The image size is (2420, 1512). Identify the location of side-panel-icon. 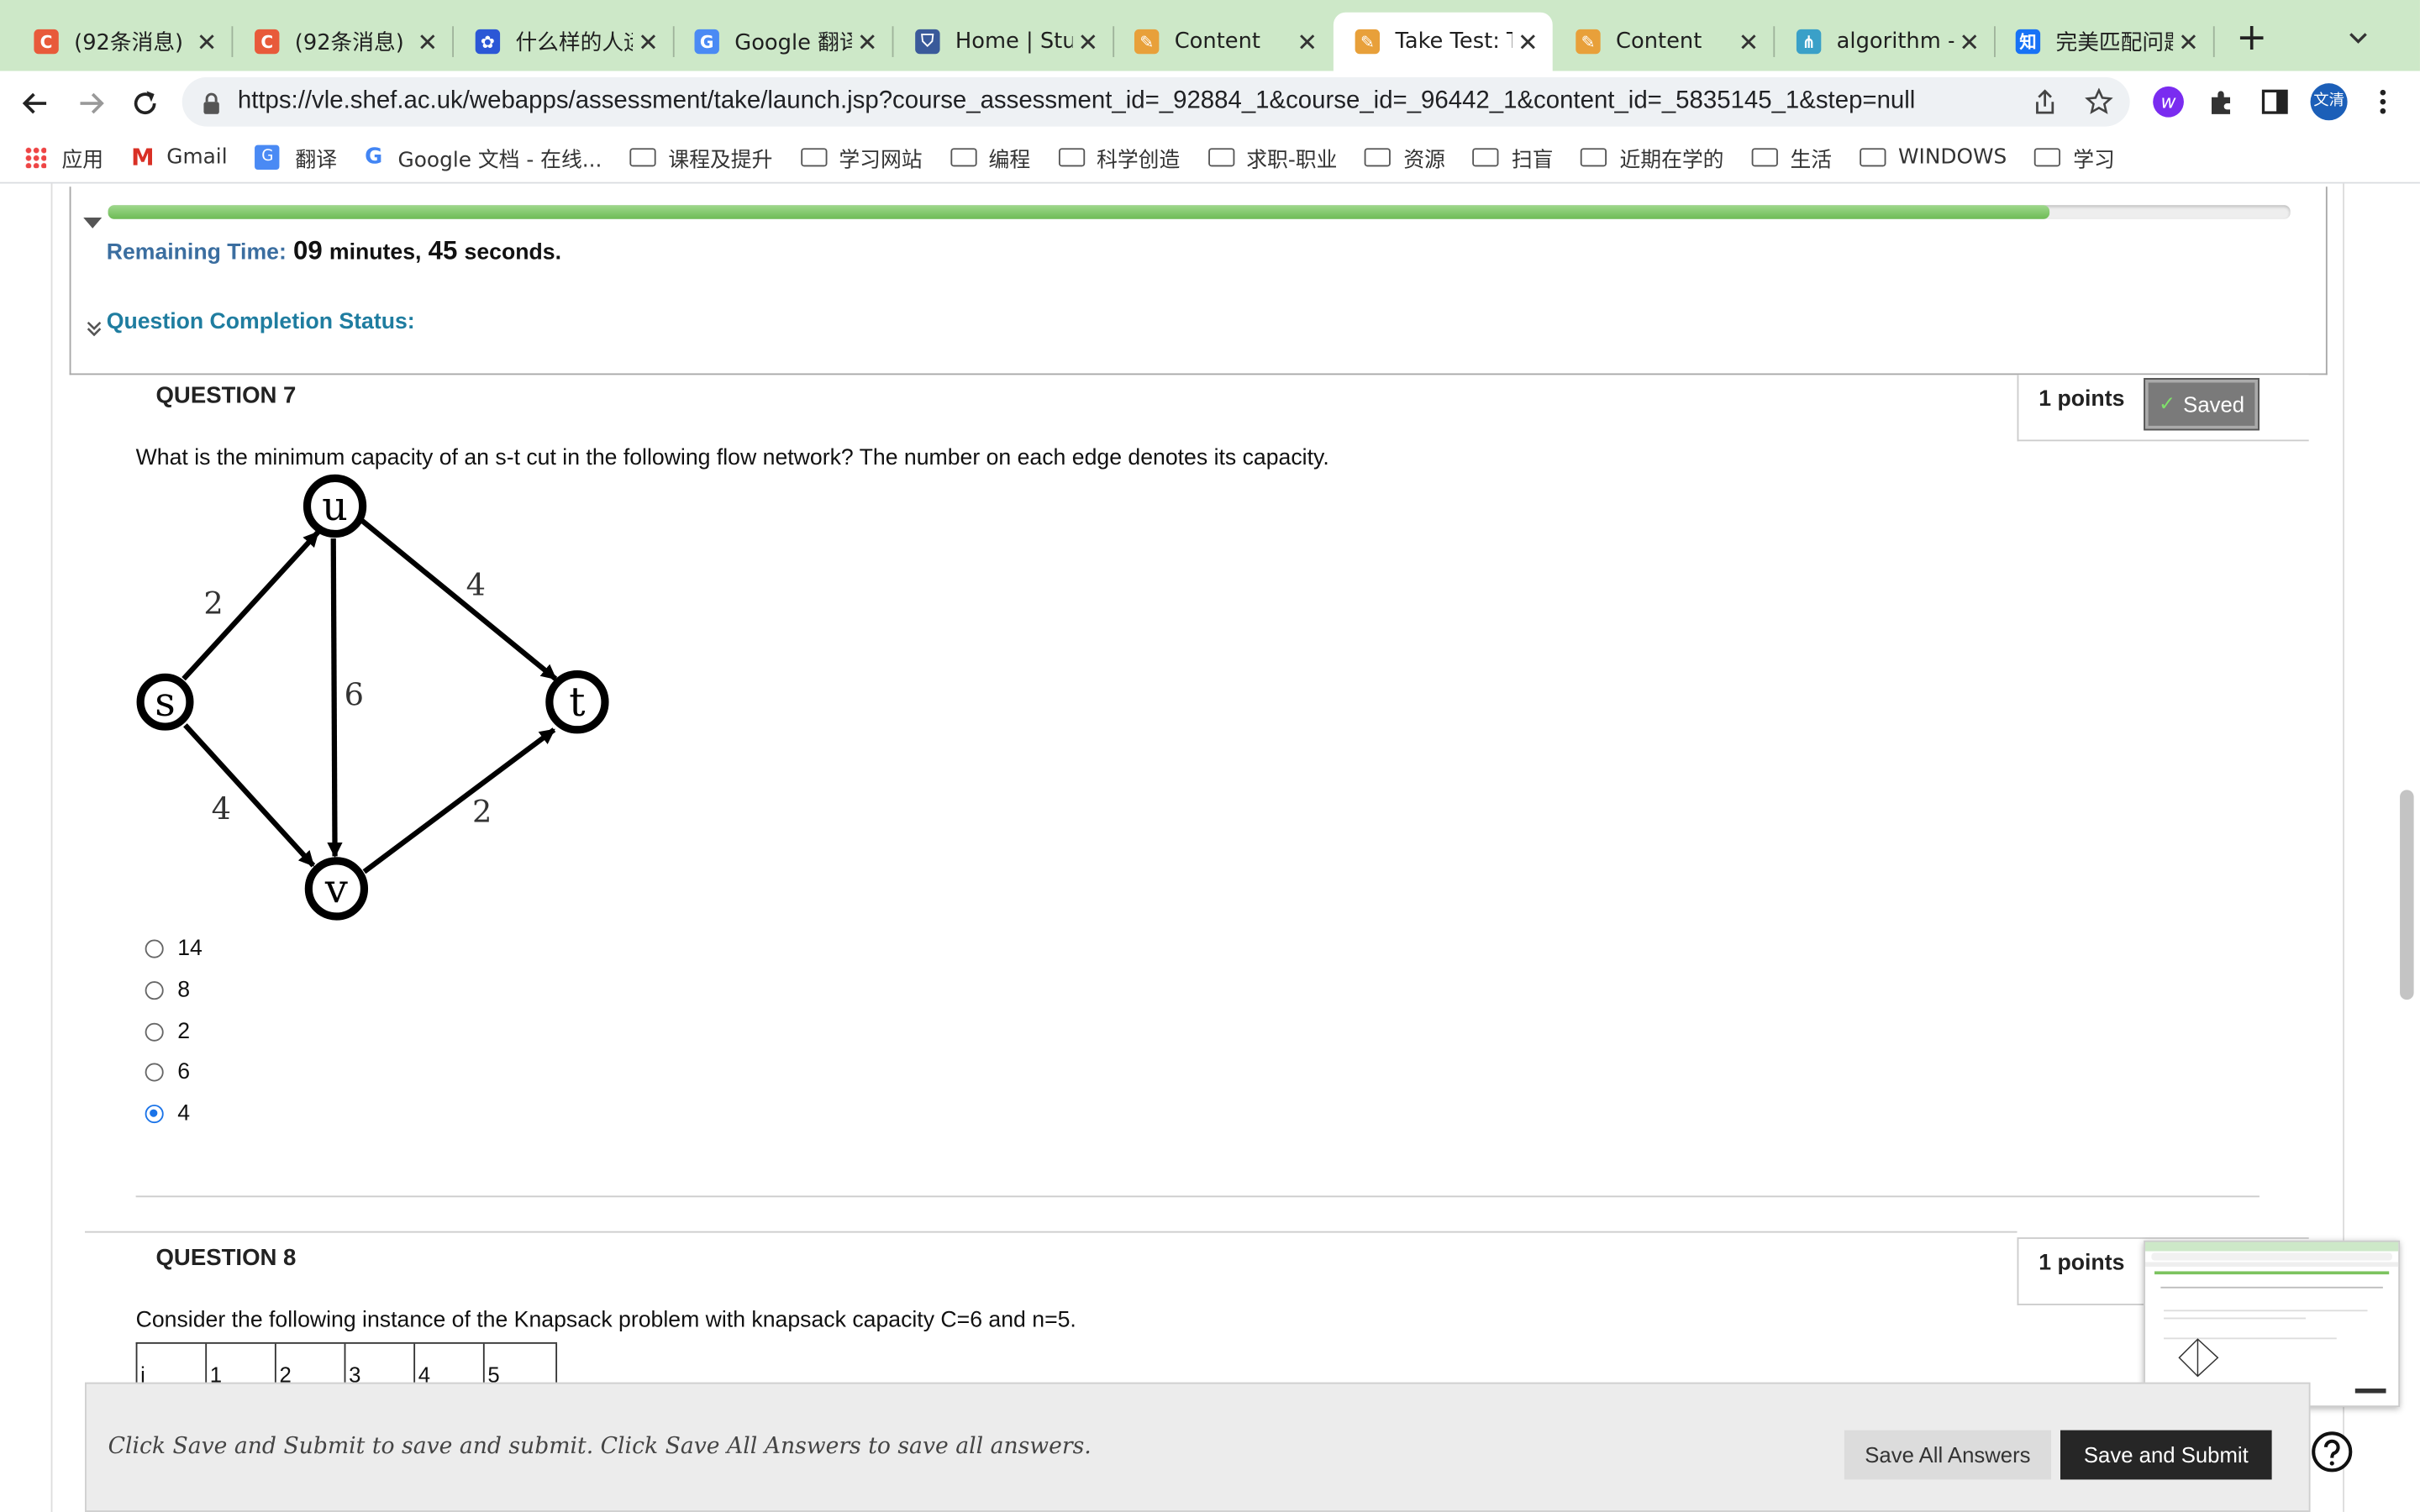
(2275, 102).